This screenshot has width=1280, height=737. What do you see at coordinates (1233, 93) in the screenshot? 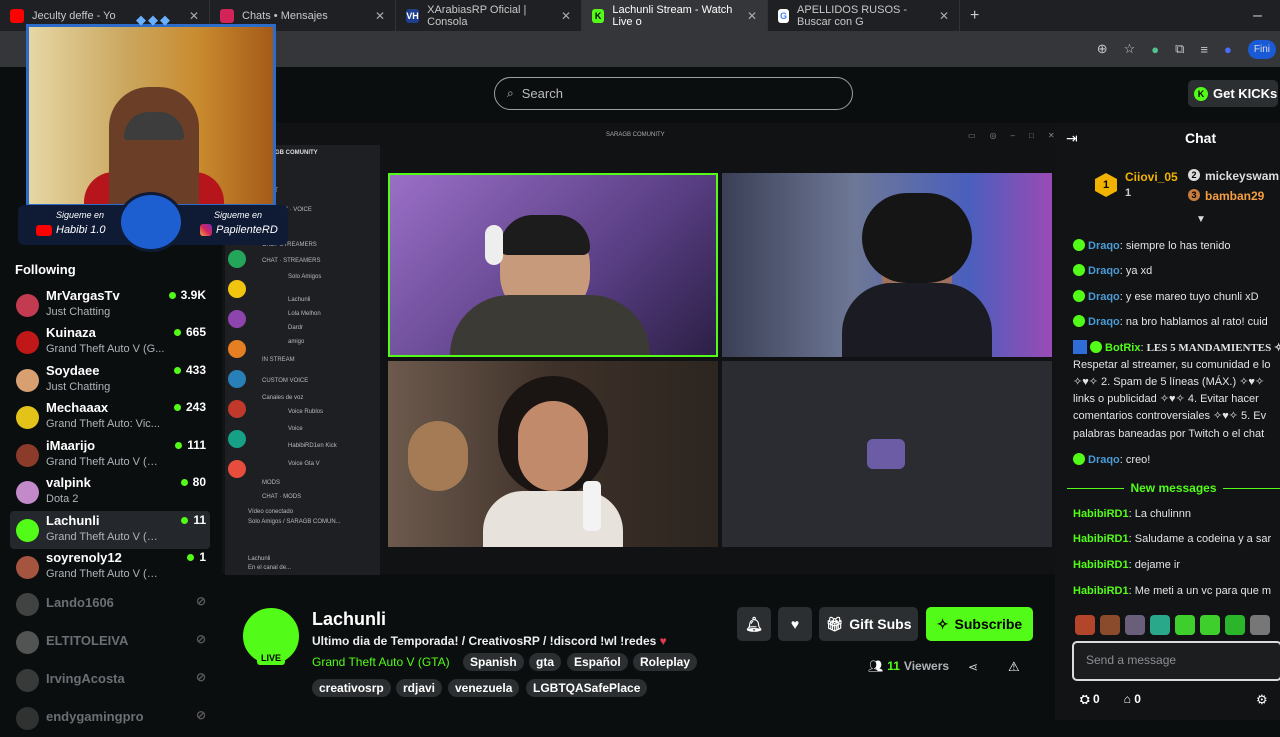
I see `get-kicks-button: K Get KICKs` at bounding box center [1233, 93].